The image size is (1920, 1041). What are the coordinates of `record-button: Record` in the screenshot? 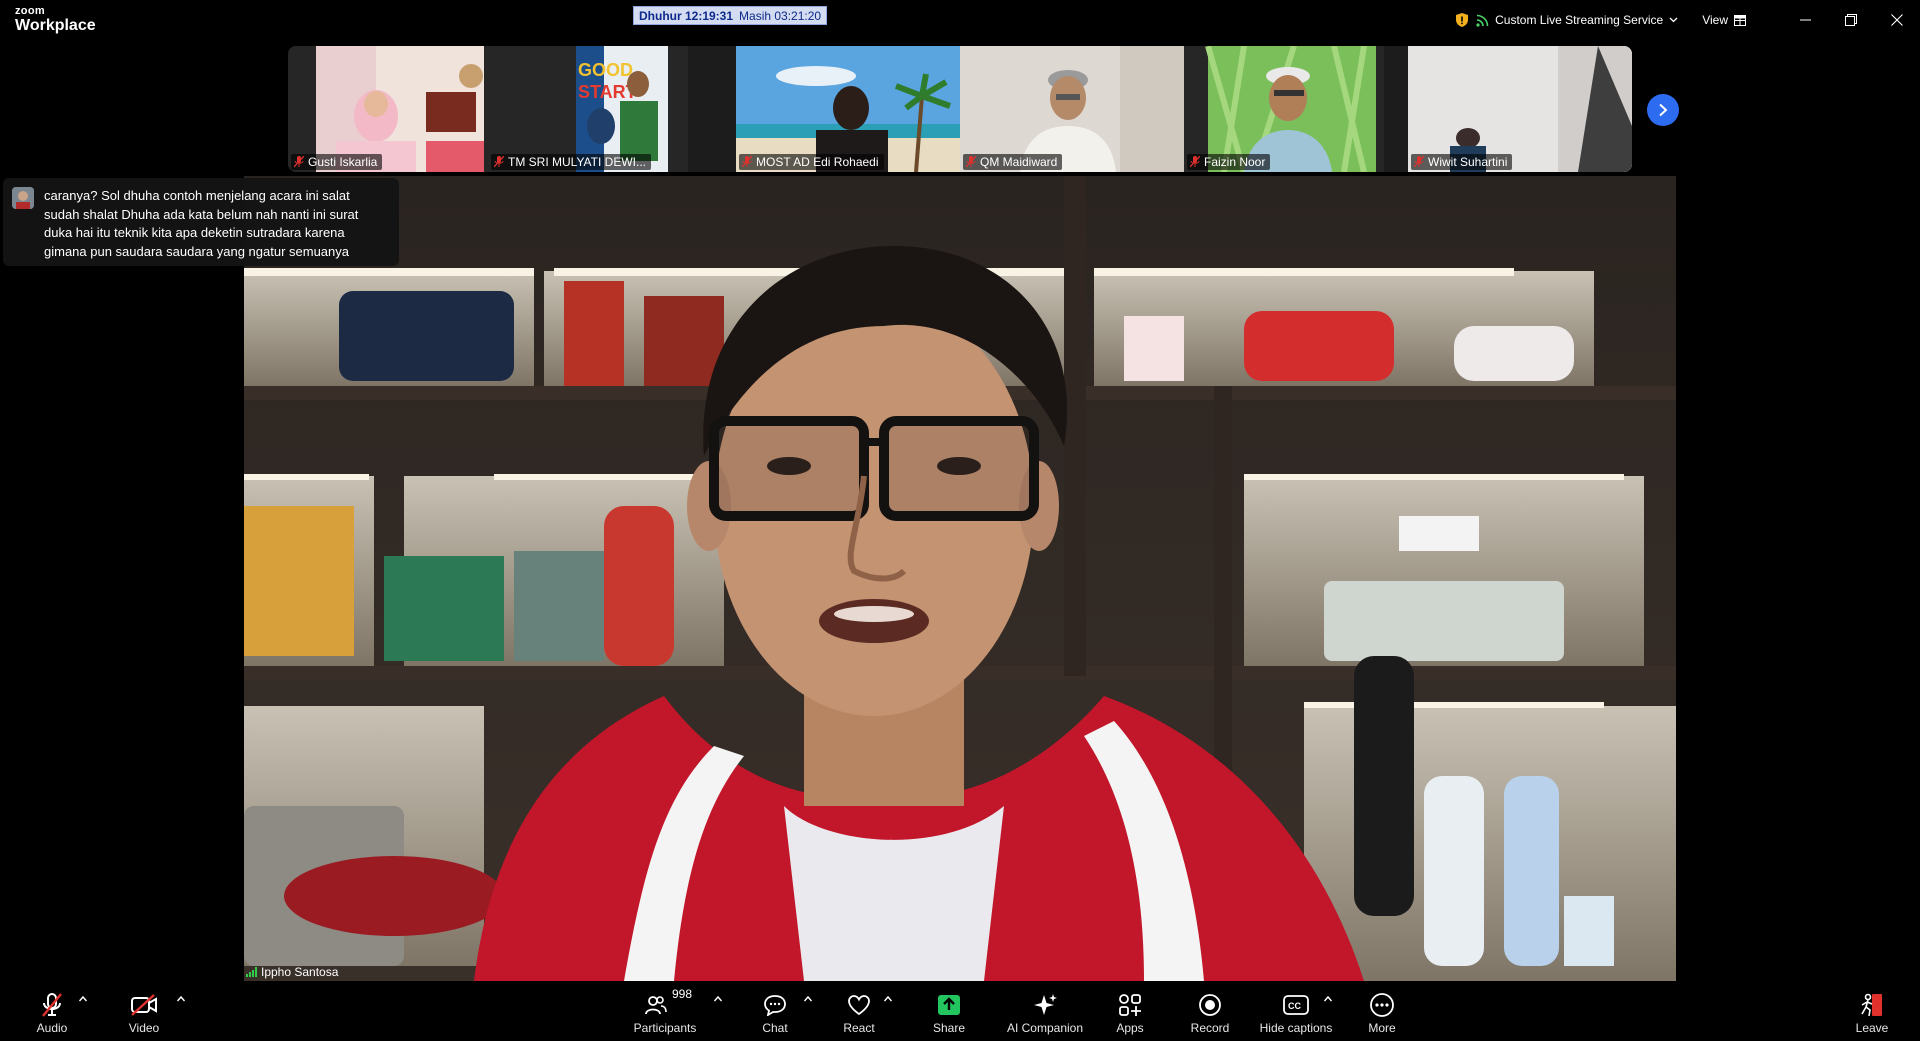 It's located at (1210, 1011).